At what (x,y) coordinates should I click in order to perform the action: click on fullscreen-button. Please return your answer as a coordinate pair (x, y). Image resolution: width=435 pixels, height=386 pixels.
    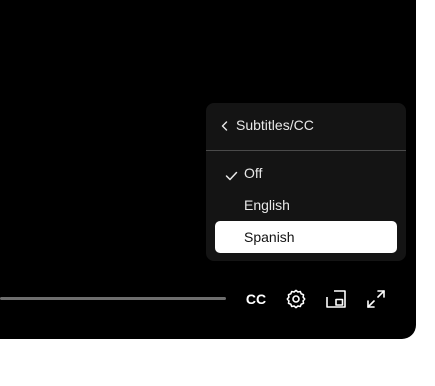
    Looking at the image, I should click on (376, 299).